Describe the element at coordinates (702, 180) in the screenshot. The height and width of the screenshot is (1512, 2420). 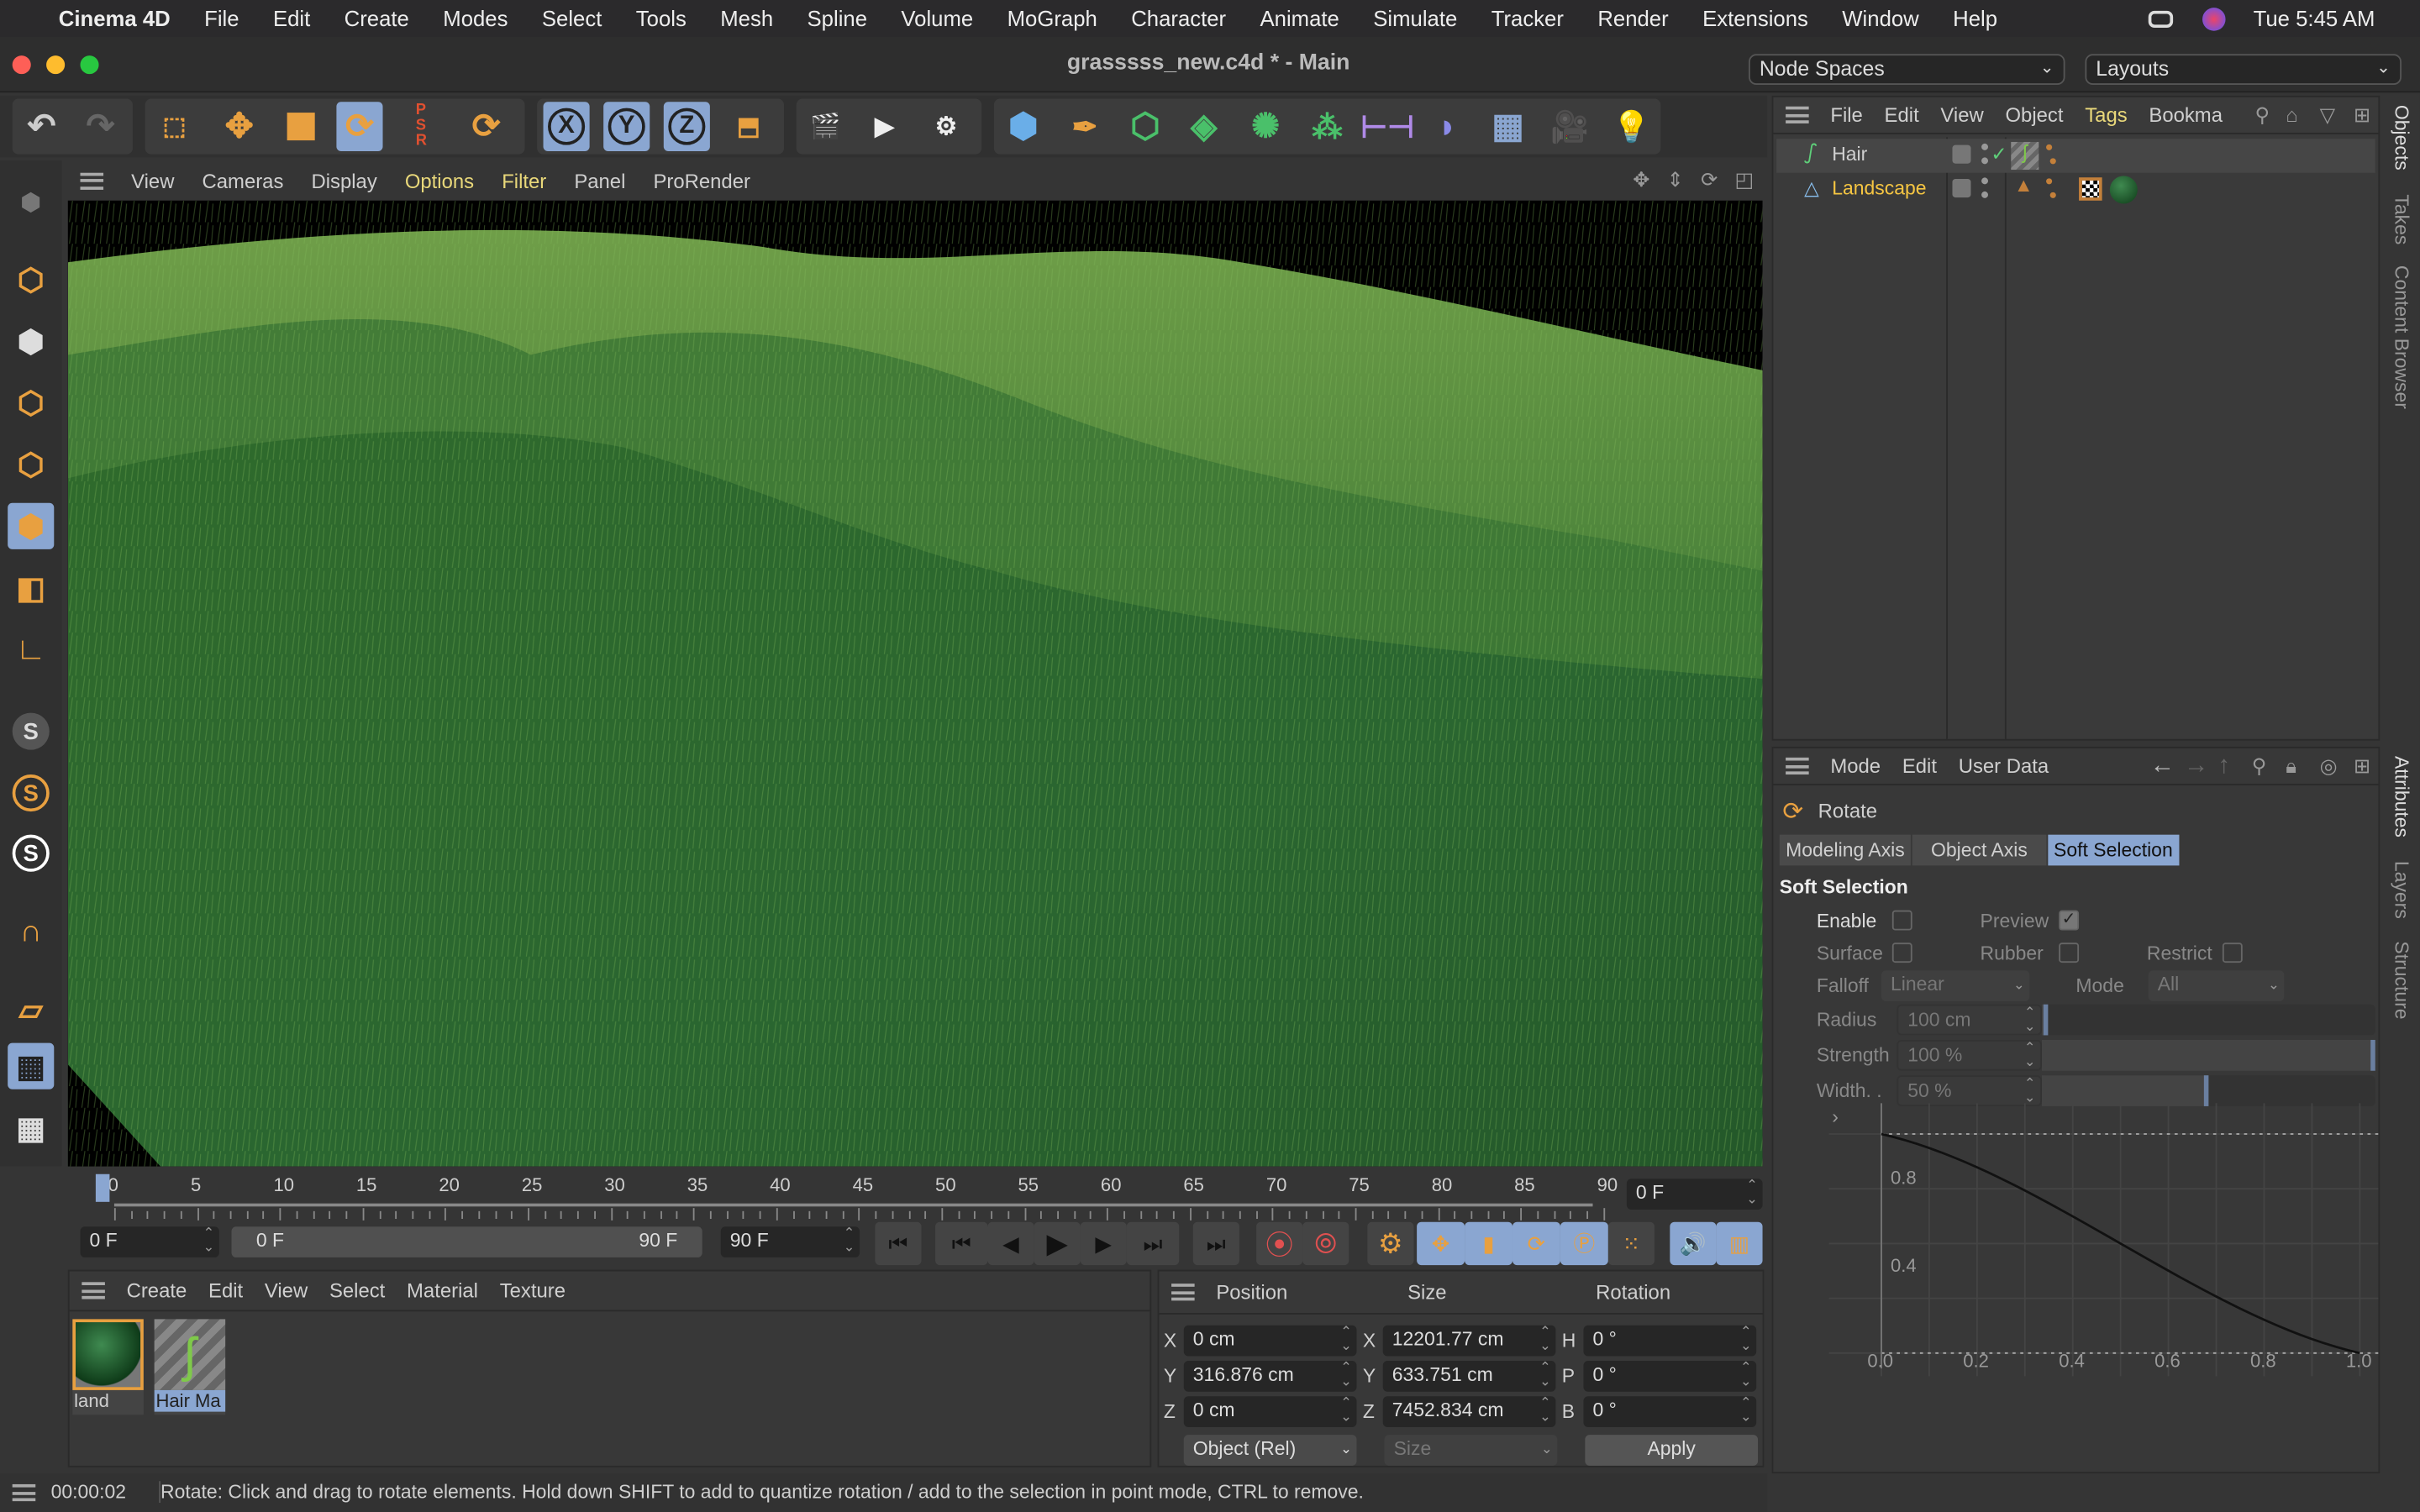
I see `viewport-menu-prorender: ProRender` at that location.